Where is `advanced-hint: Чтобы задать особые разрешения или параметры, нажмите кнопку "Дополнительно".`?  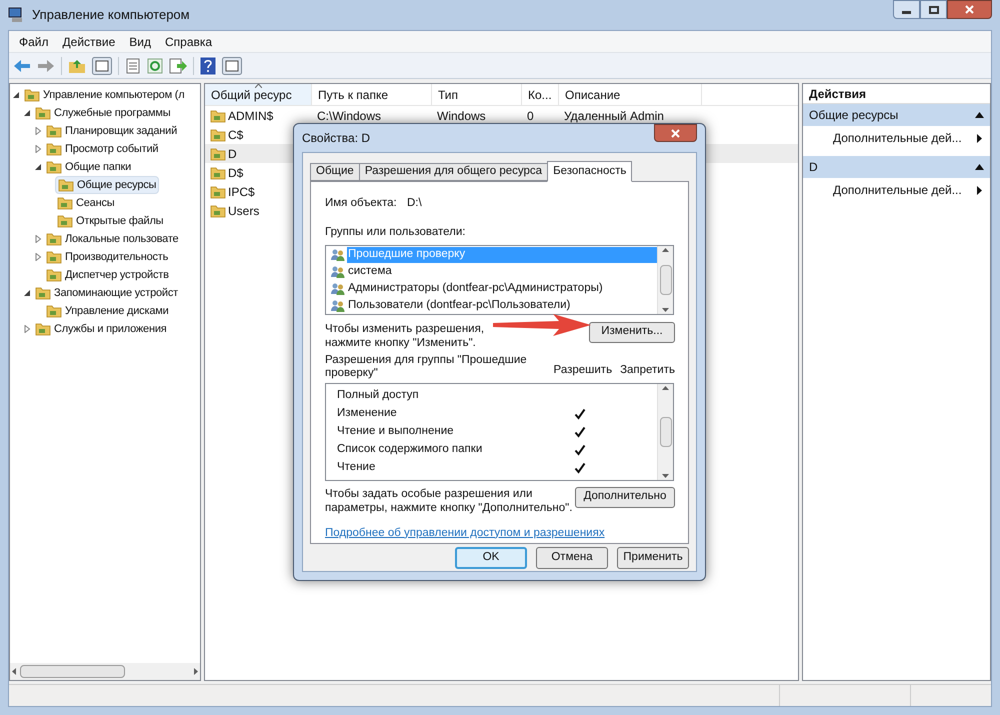
advanced-hint: Чтобы задать особые разрешения или параметры, нажмите кнопку "Дополнительно". is located at coordinates (449, 500).